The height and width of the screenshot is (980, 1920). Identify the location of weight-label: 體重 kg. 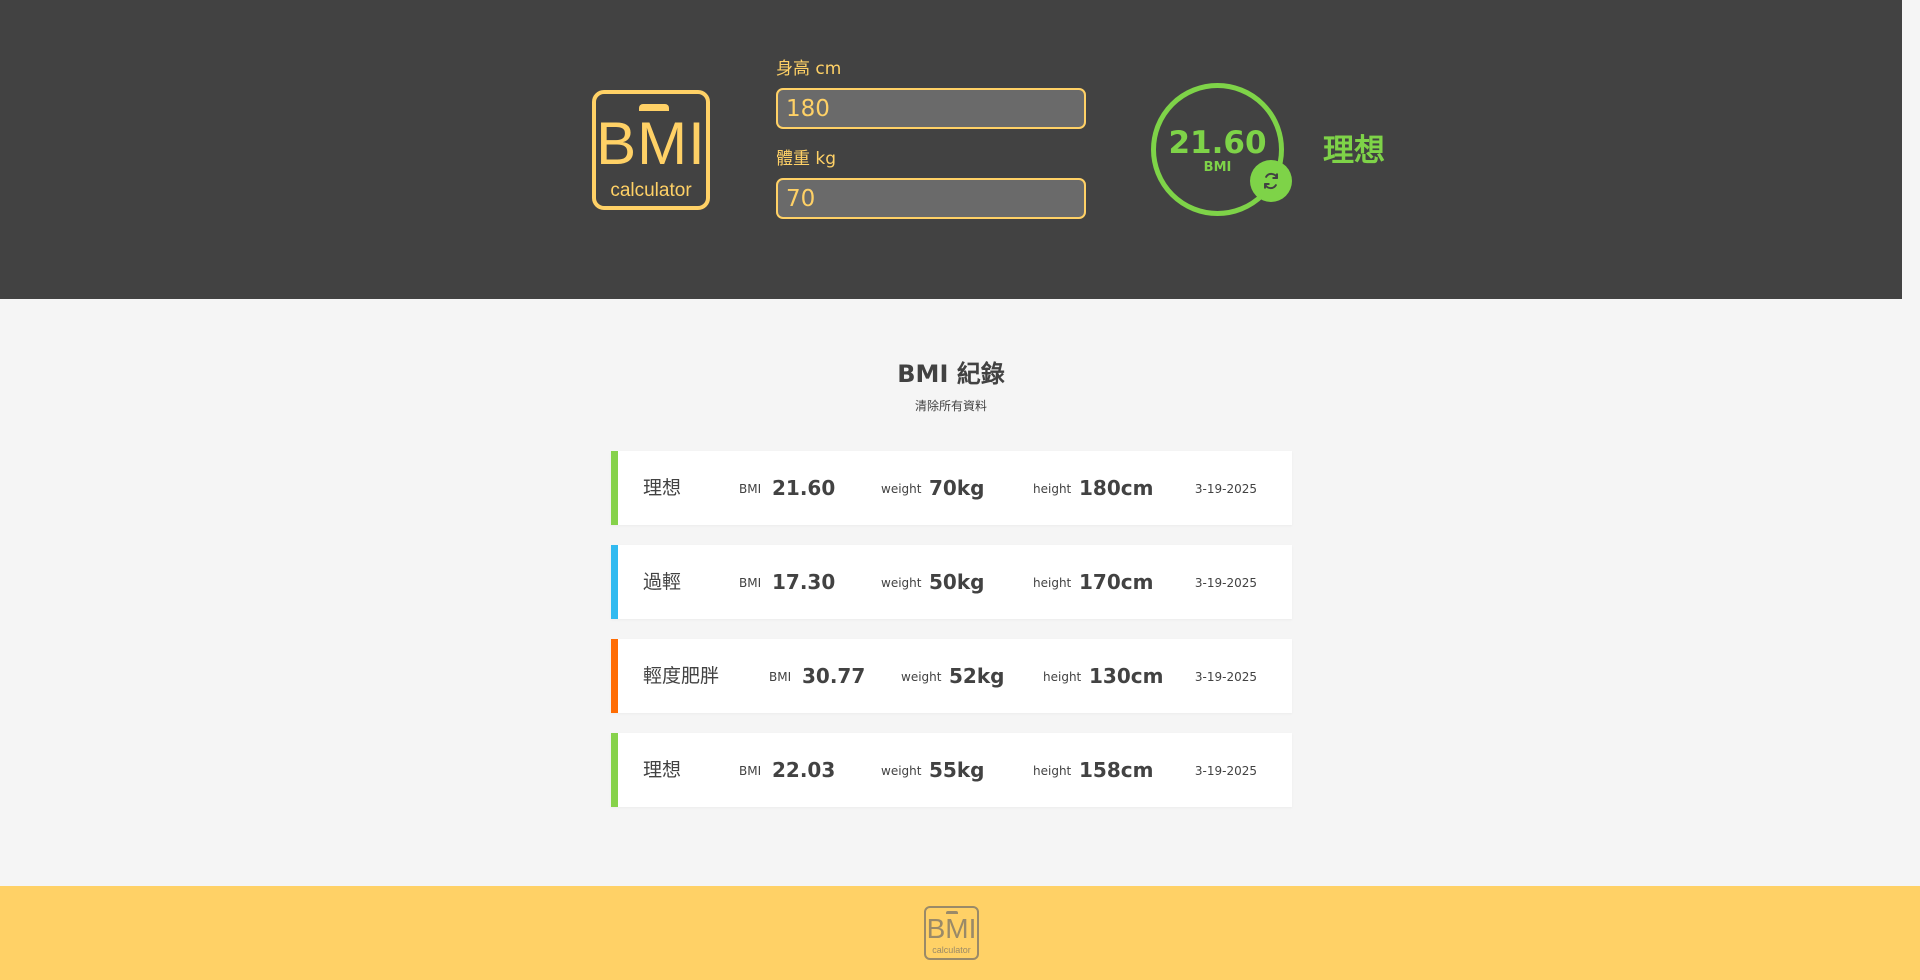
(806, 159).